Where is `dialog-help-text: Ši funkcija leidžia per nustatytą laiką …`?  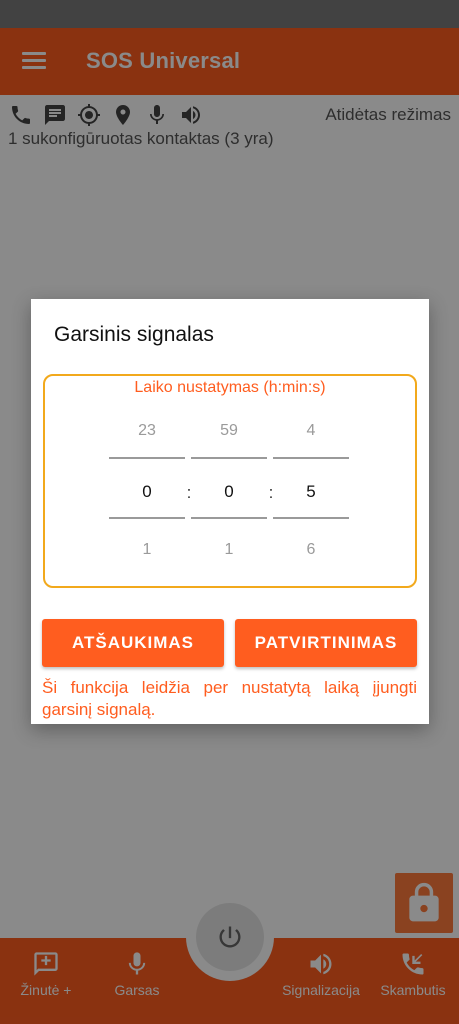
dialog-help-text: Ši funkcija leidžia per nustatytą laiką … is located at coordinates (229, 698).